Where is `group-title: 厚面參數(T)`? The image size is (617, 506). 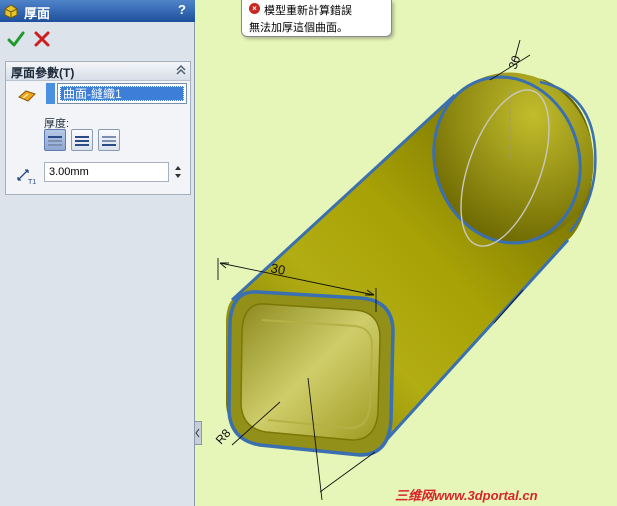 group-title: 厚面參數(T) is located at coordinates (43, 73).